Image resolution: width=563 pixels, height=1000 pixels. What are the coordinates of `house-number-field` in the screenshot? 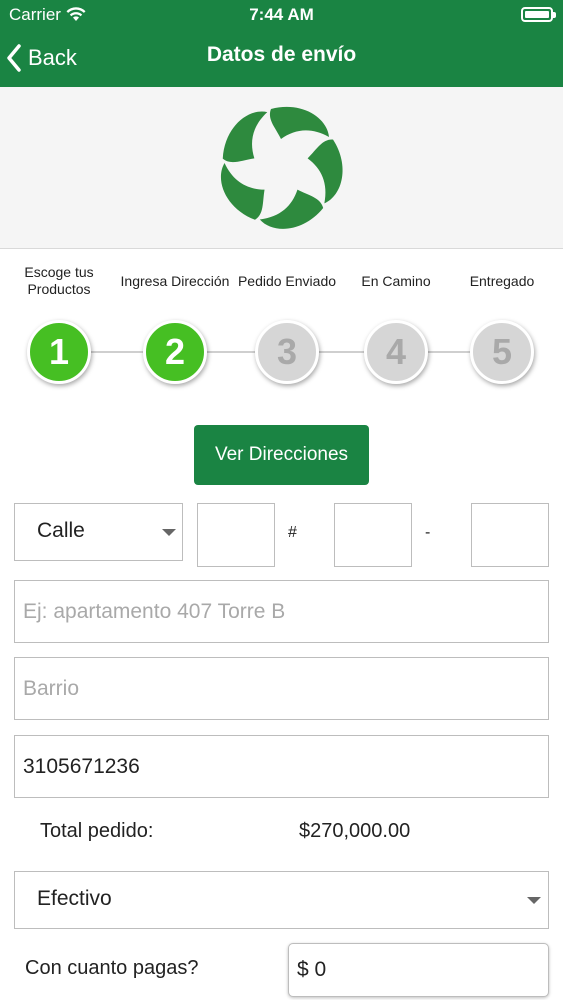 It's located at (510, 535).